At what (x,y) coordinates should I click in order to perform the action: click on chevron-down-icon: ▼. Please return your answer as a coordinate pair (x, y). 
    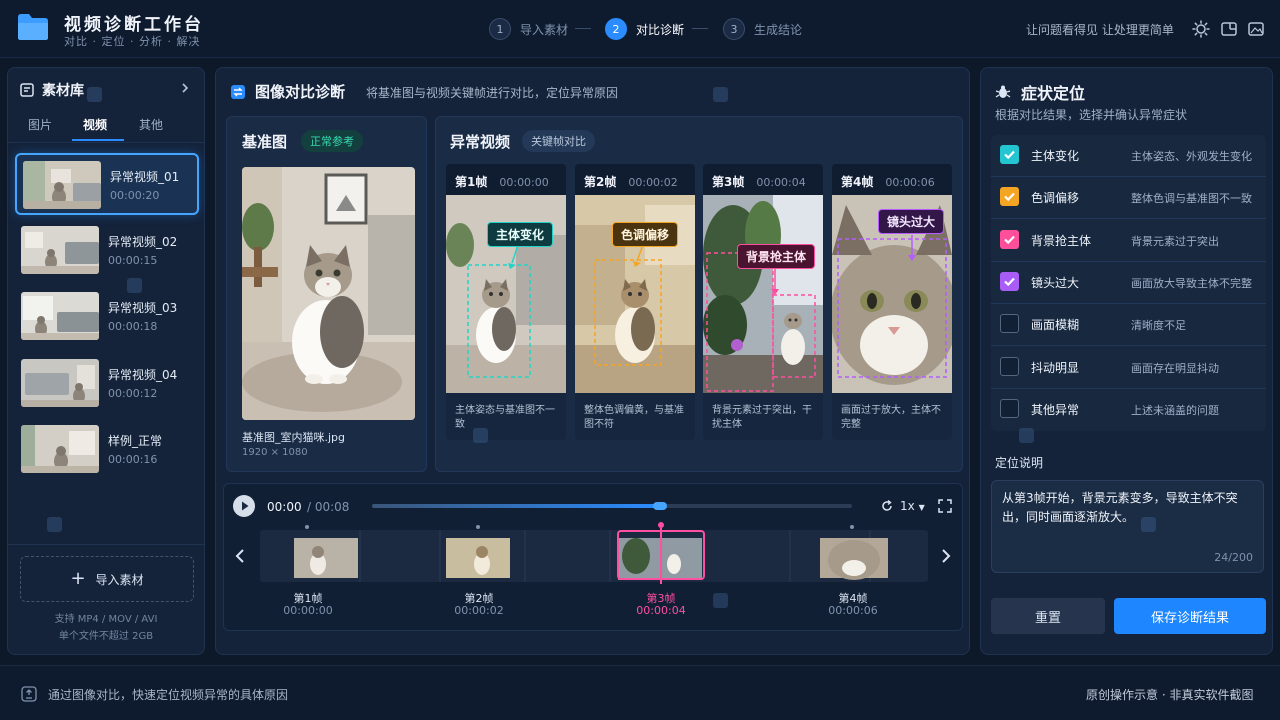
    Looking at the image, I should click on (921, 507).